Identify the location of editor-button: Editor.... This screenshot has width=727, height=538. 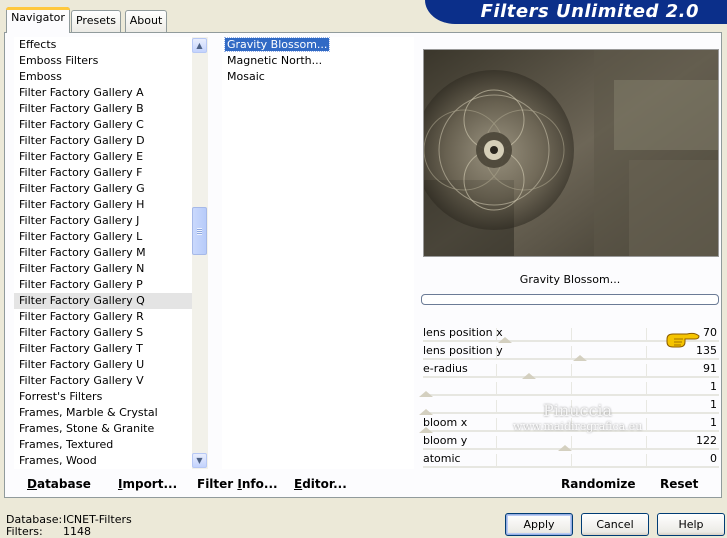
(320, 484).